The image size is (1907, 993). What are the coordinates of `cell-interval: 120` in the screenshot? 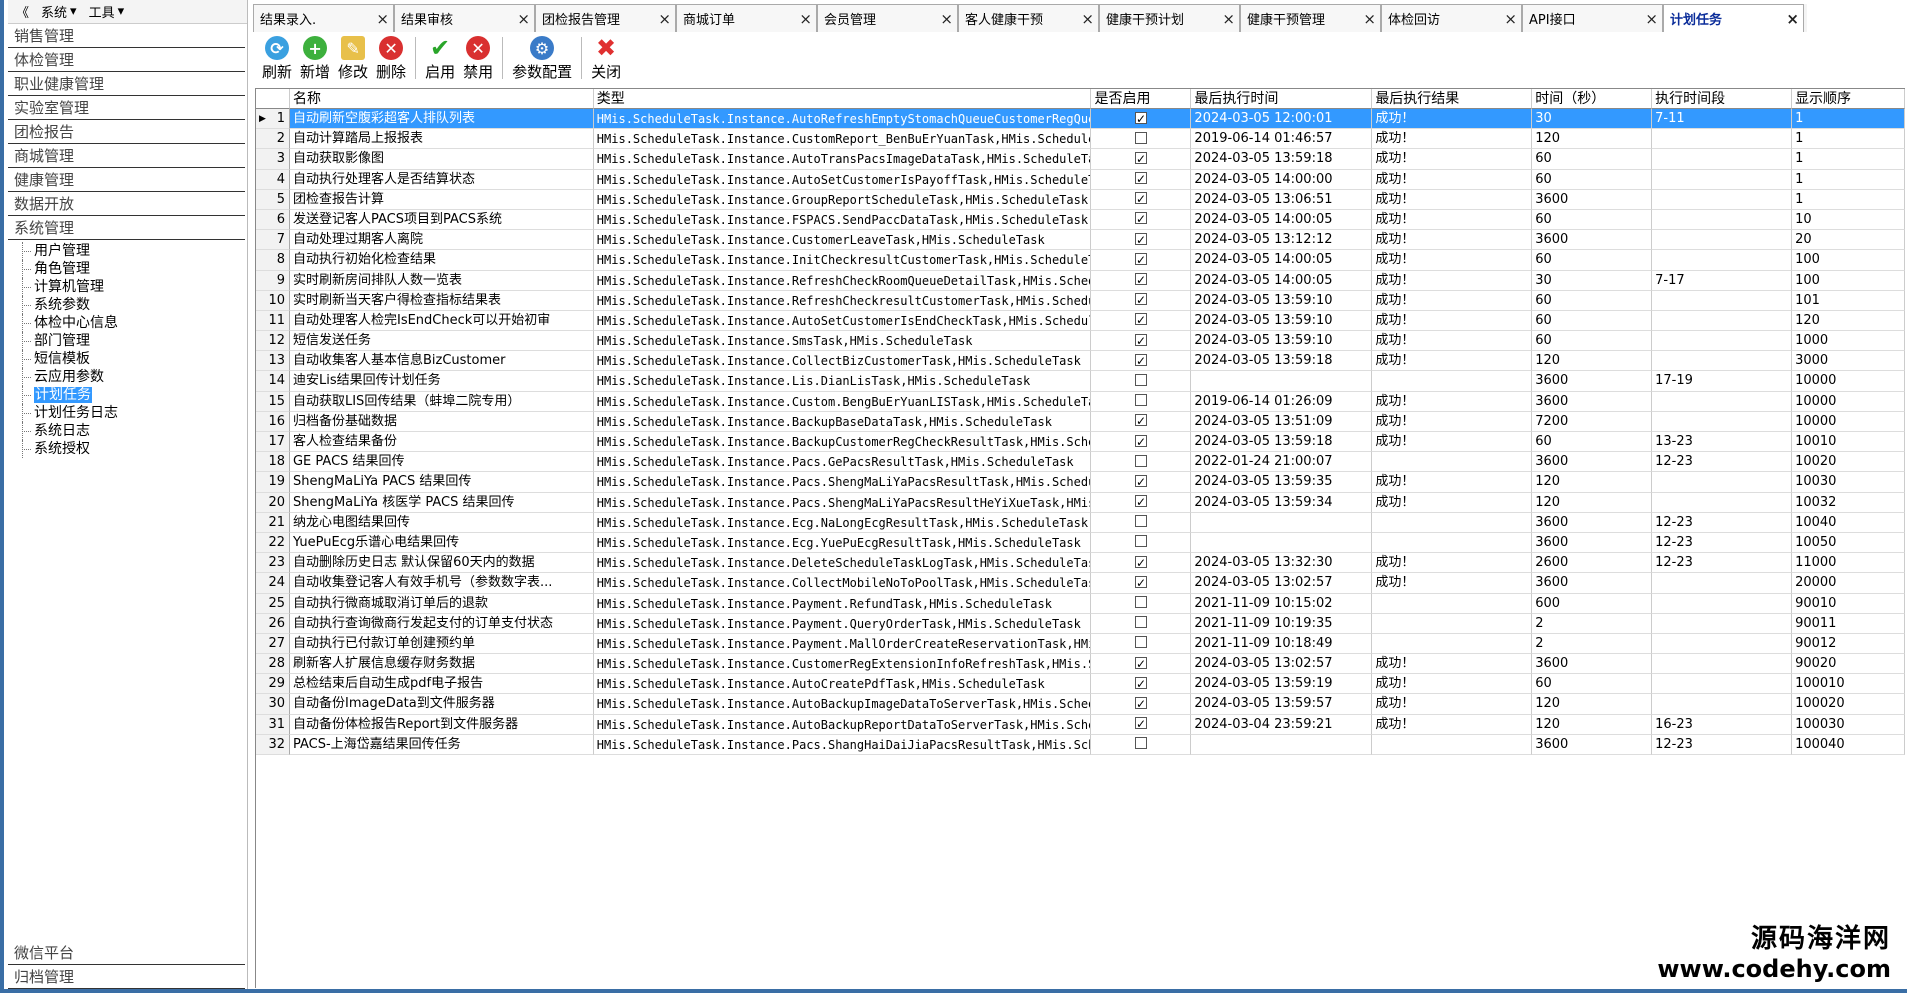 It's located at (1592, 704).